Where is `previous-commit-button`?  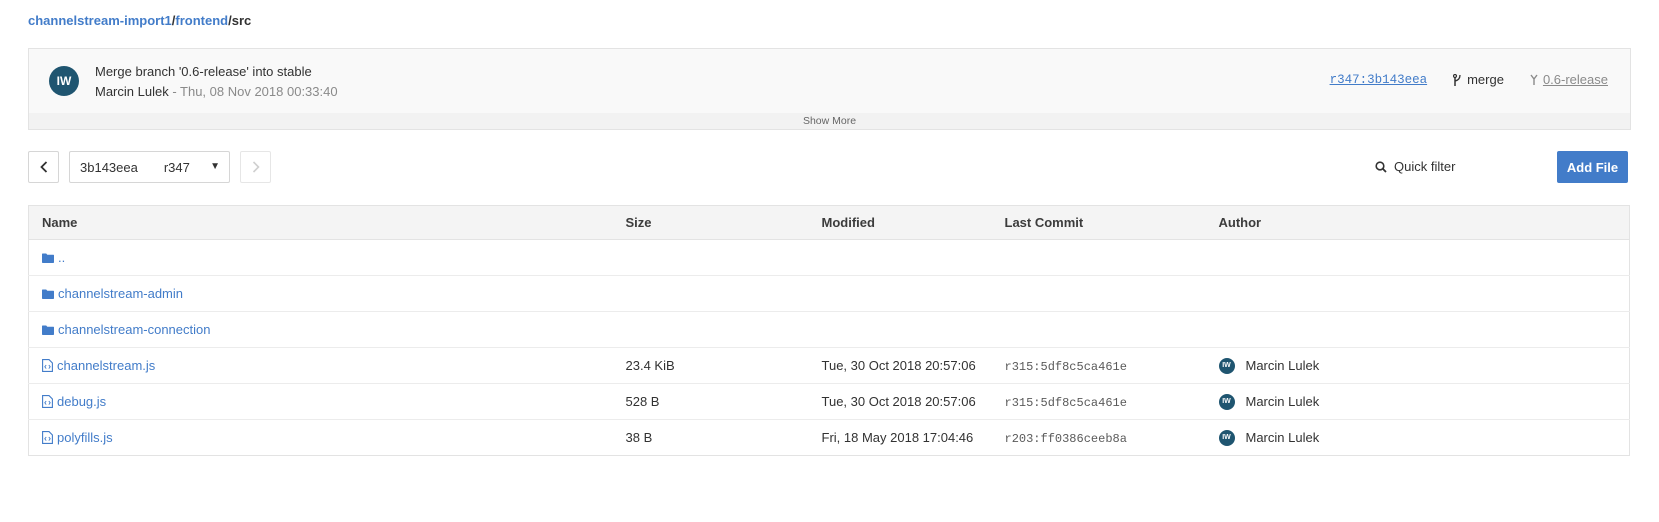
previous-commit-button is located at coordinates (43, 167).